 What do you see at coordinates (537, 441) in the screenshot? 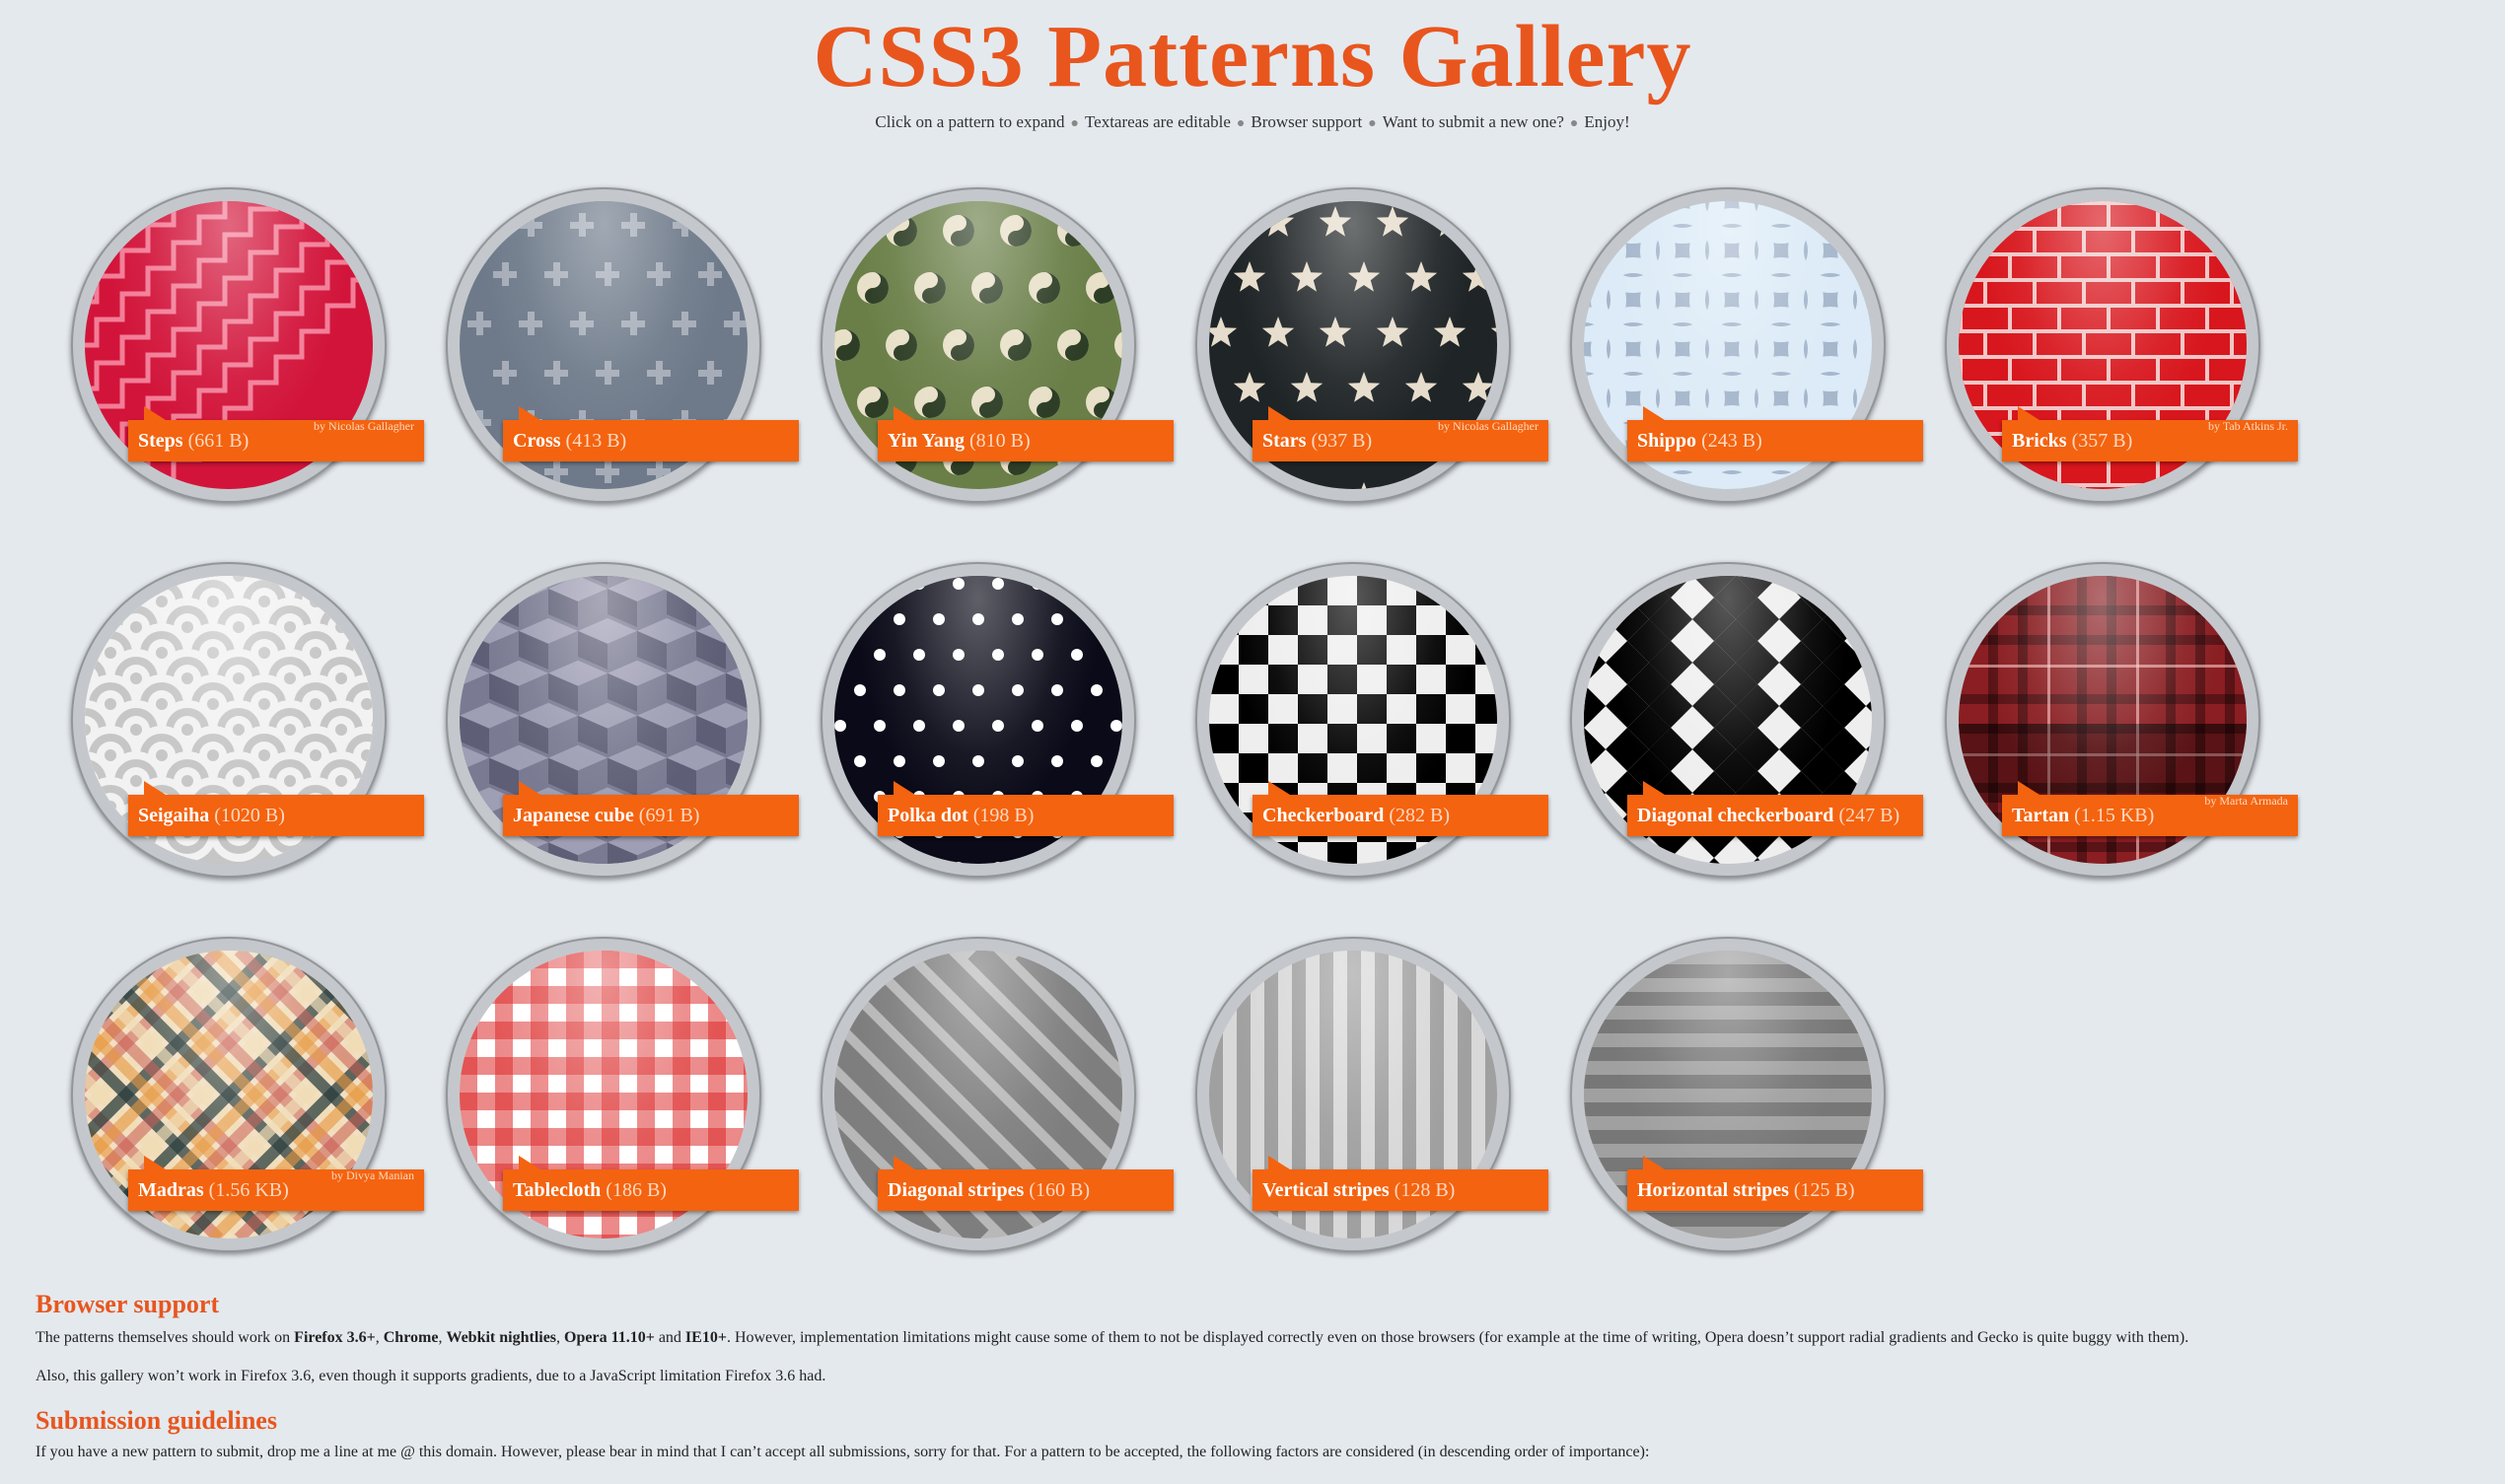
I see `pattern-name: Cross` at bounding box center [537, 441].